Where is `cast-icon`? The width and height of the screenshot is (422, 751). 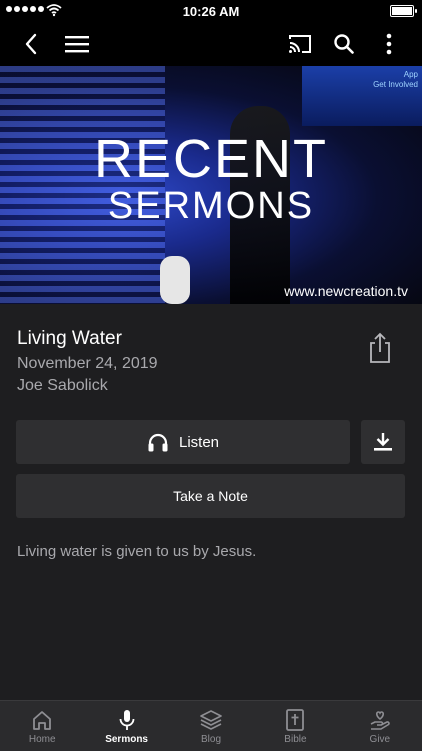
cast-icon is located at coordinates (300, 44).